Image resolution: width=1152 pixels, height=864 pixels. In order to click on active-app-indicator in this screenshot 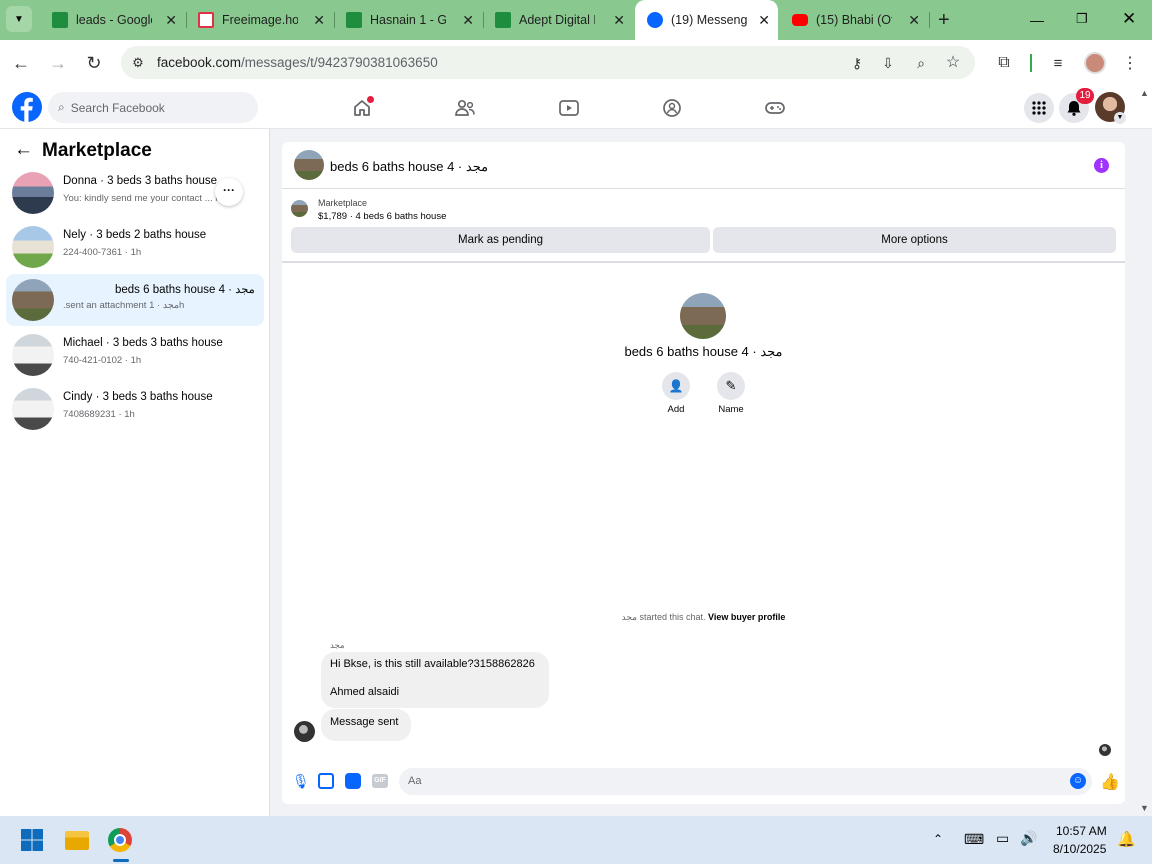, I will do `click(121, 860)`.